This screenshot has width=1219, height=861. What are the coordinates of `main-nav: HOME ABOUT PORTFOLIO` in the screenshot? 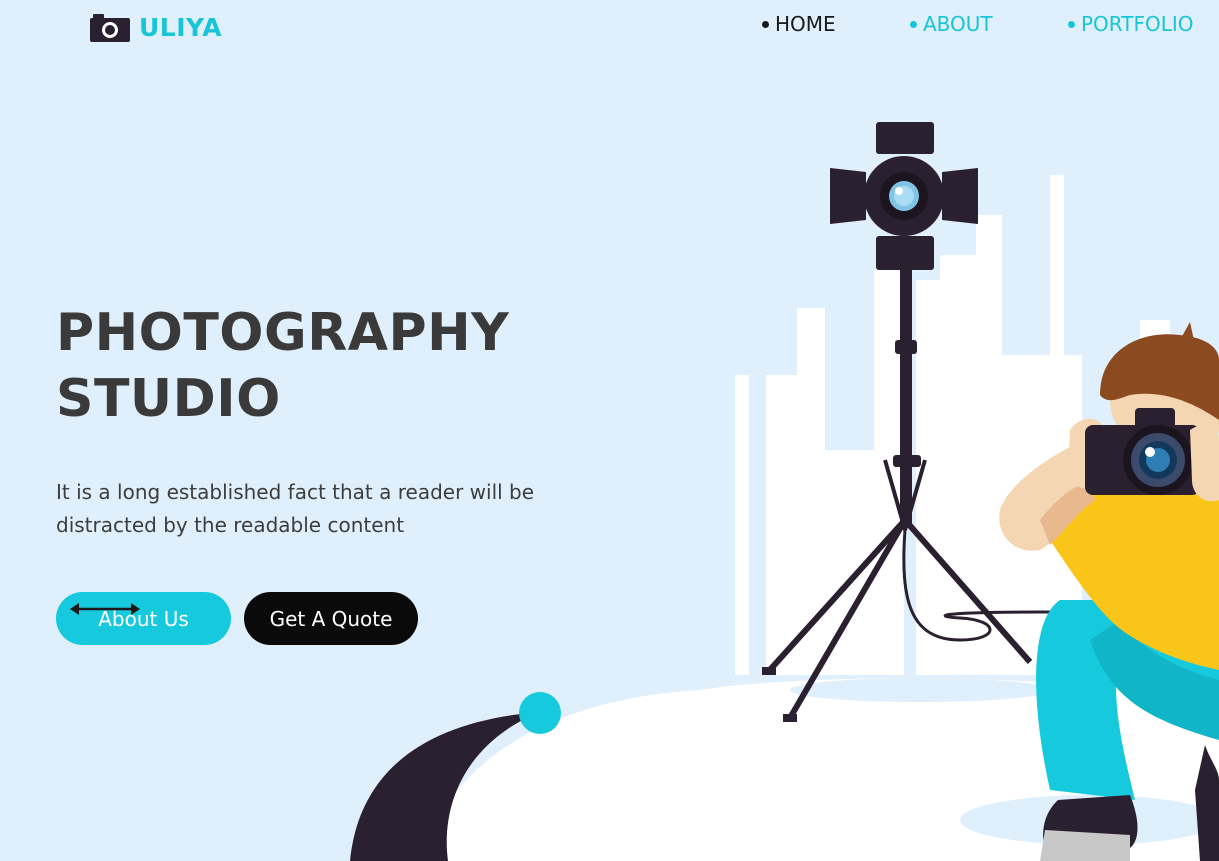 It's located at (609, 27).